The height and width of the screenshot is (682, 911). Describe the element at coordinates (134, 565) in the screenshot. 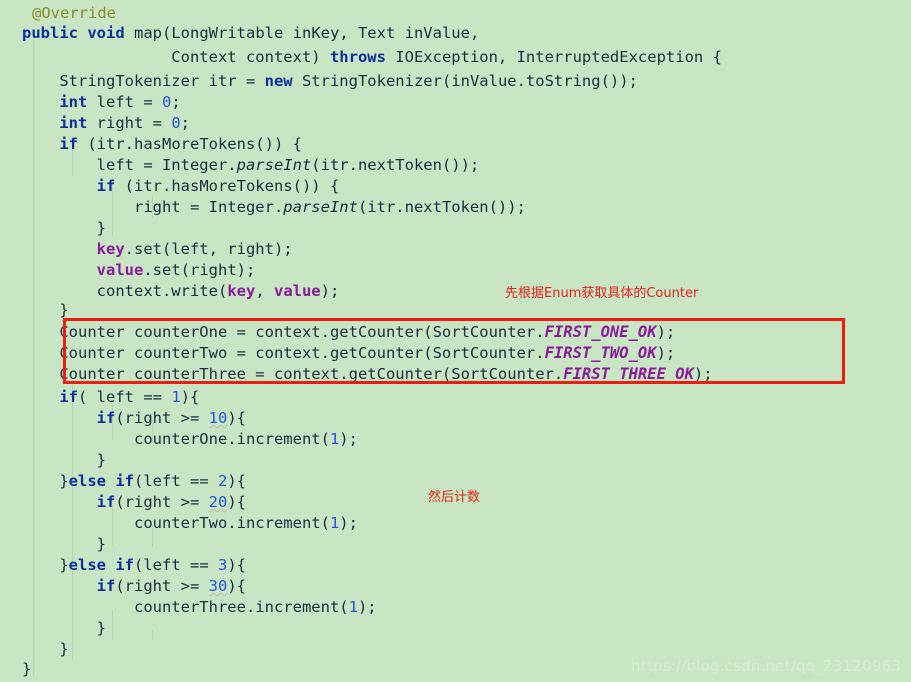

I see `code-line: }else if(left == 3){` at that location.